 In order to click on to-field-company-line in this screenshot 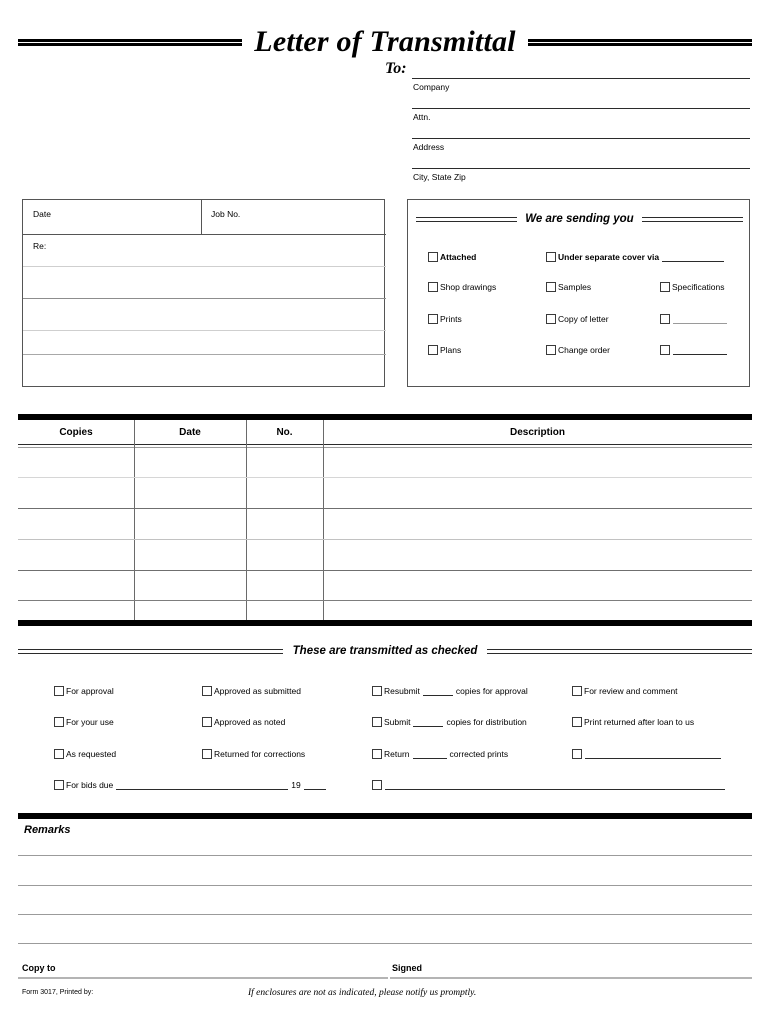, I will do `click(581, 78)`.